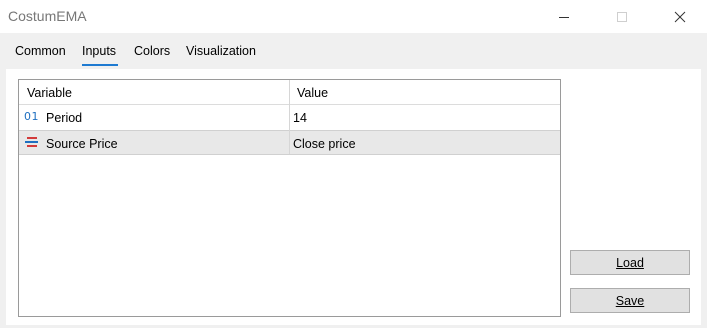  I want to click on active-tab-indicator, so click(100, 65).